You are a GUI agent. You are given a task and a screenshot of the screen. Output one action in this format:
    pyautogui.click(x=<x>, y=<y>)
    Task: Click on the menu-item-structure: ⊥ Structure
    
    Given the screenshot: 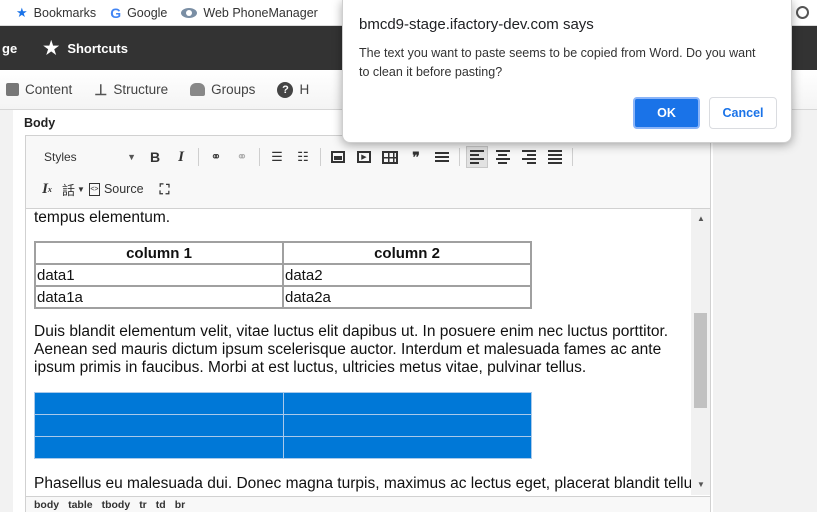 What is the action you would take?
    pyautogui.click(x=131, y=90)
    